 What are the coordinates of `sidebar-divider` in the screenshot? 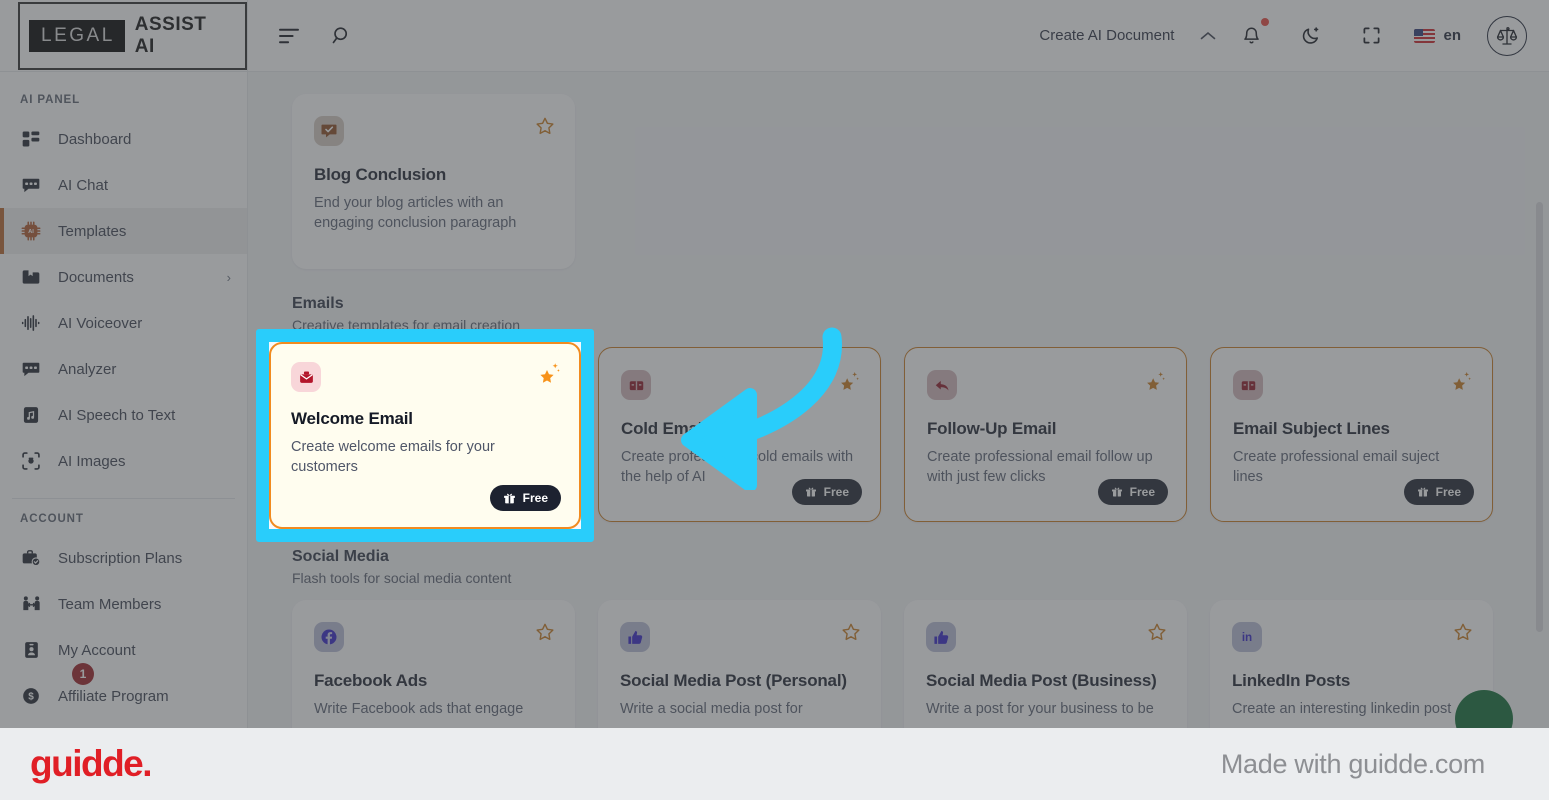 It's located at (123, 498).